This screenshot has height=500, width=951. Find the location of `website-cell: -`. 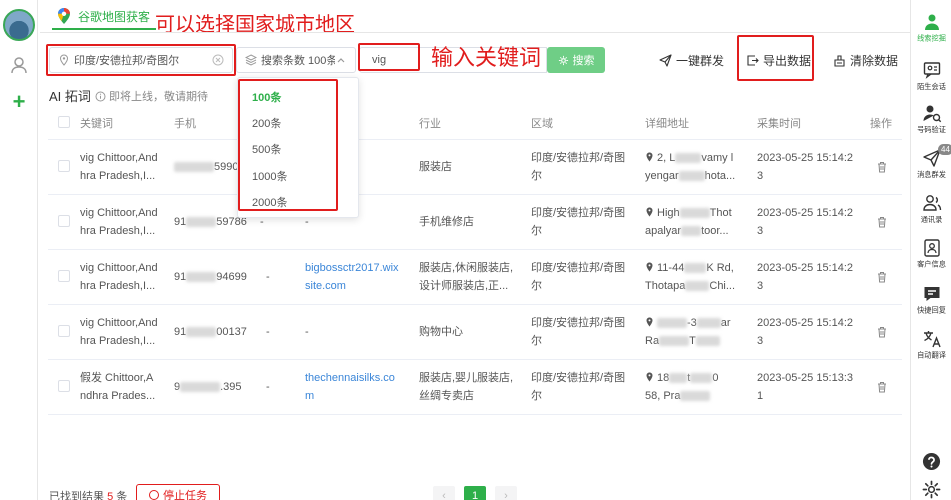

website-cell: - is located at coordinates (307, 332).